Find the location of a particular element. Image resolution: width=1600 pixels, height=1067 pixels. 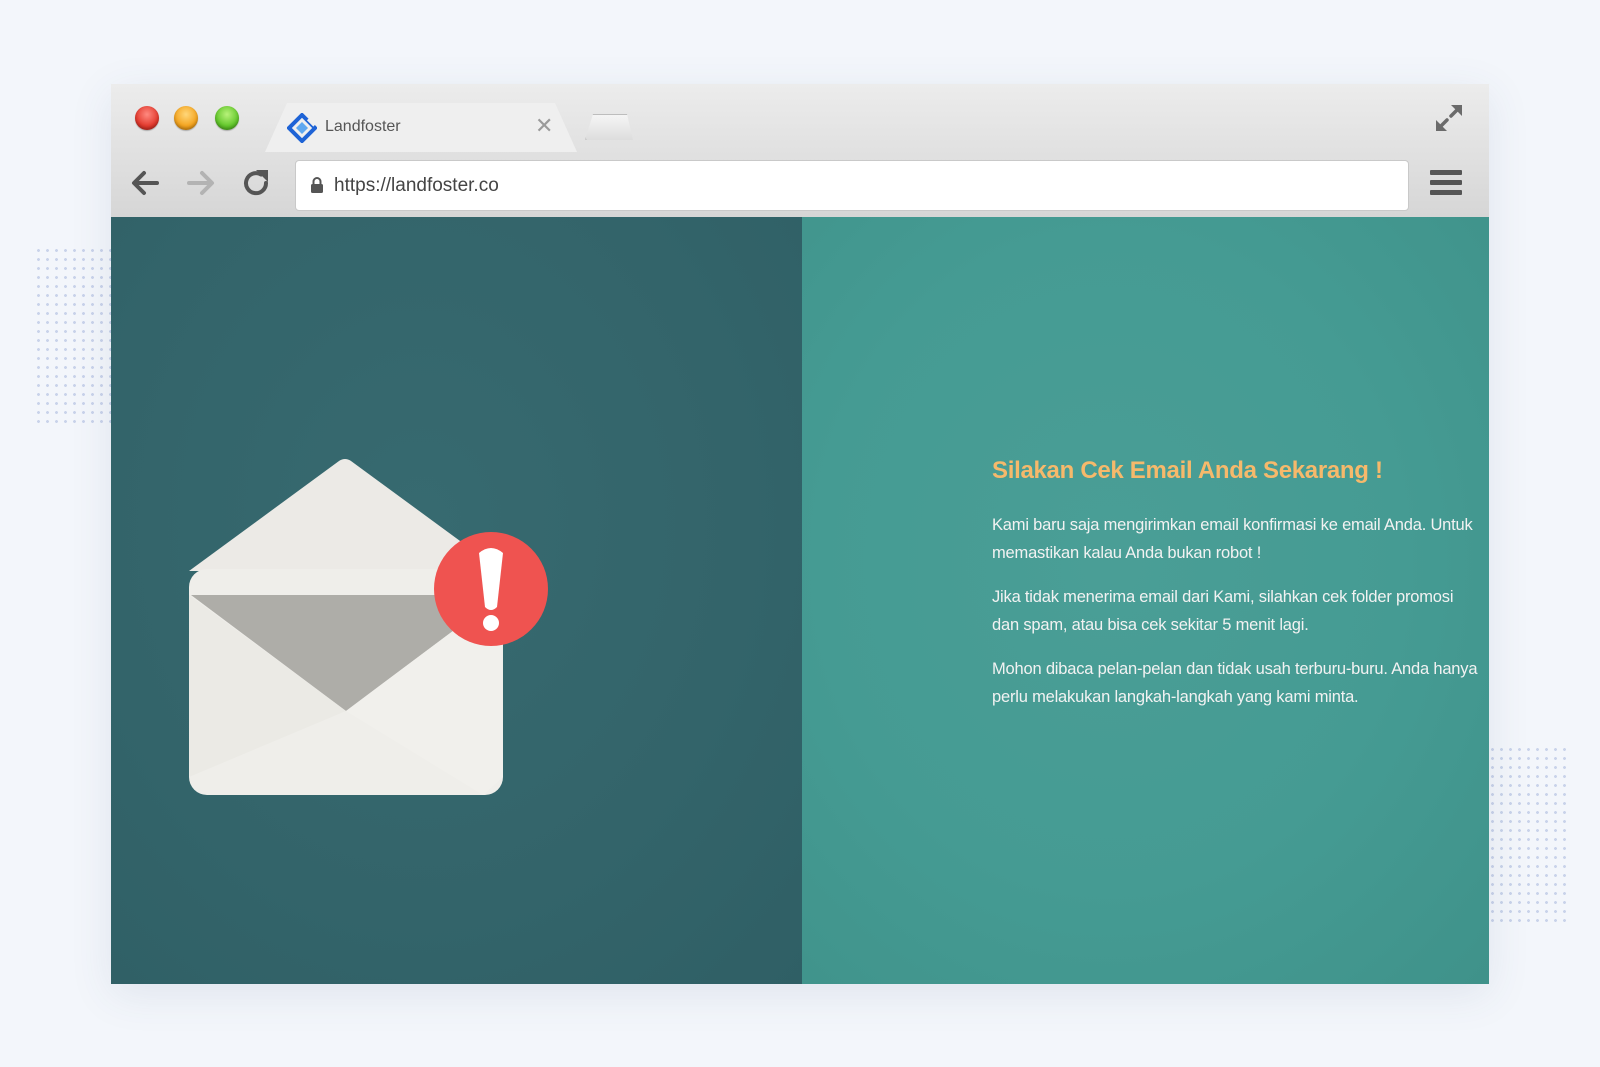

page-title: Silakan Cek Email Anda Sekarang ! is located at coordinates (1187, 470).